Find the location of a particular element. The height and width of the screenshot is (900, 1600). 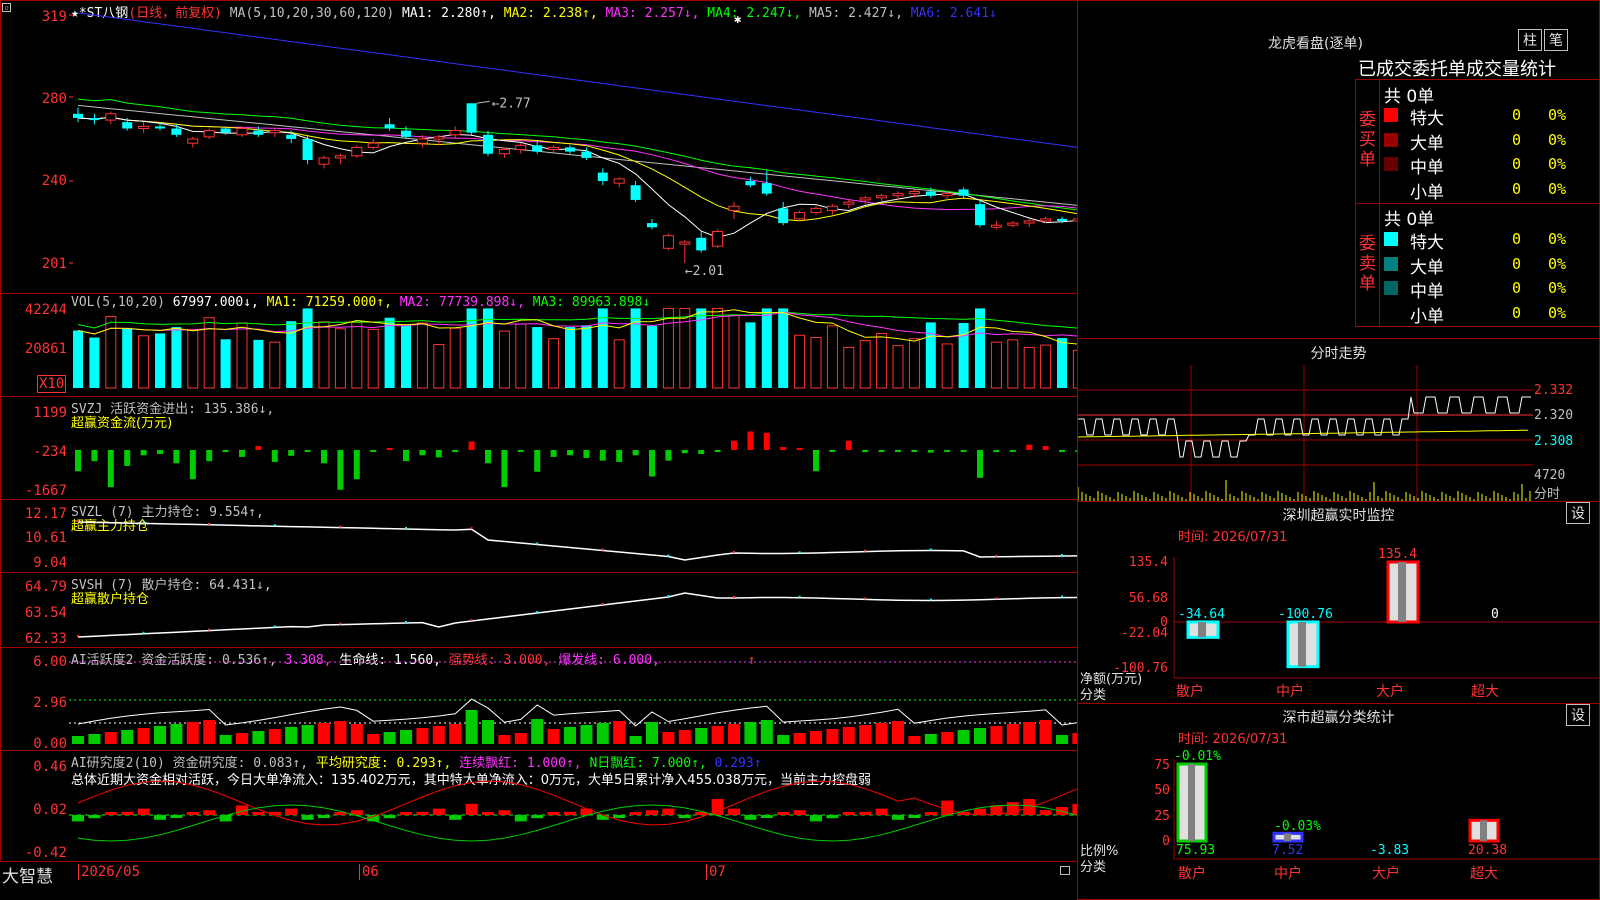

svzl-chart is located at coordinates (573, 536).